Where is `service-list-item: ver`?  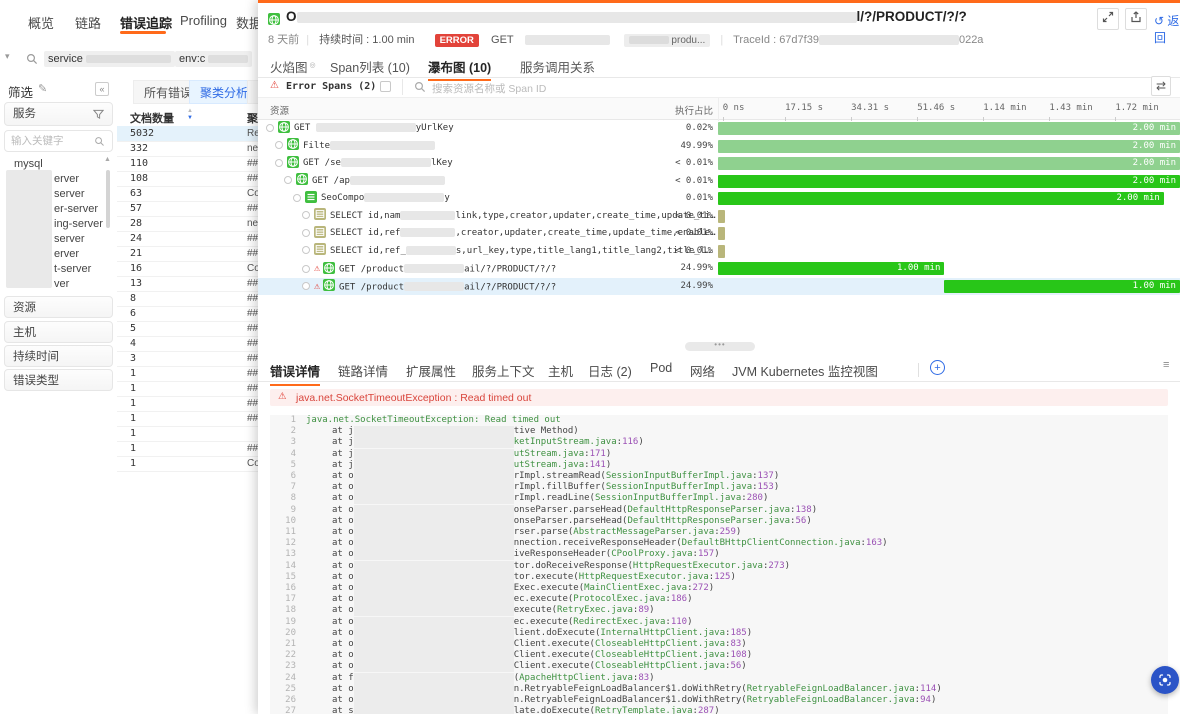
service-list-item: ver is located at coordinates (61, 284).